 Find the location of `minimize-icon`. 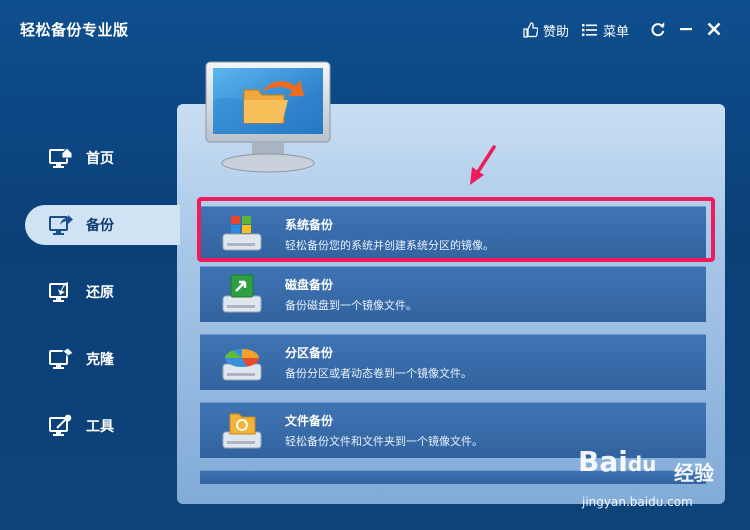

minimize-icon is located at coordinates (686, 29).